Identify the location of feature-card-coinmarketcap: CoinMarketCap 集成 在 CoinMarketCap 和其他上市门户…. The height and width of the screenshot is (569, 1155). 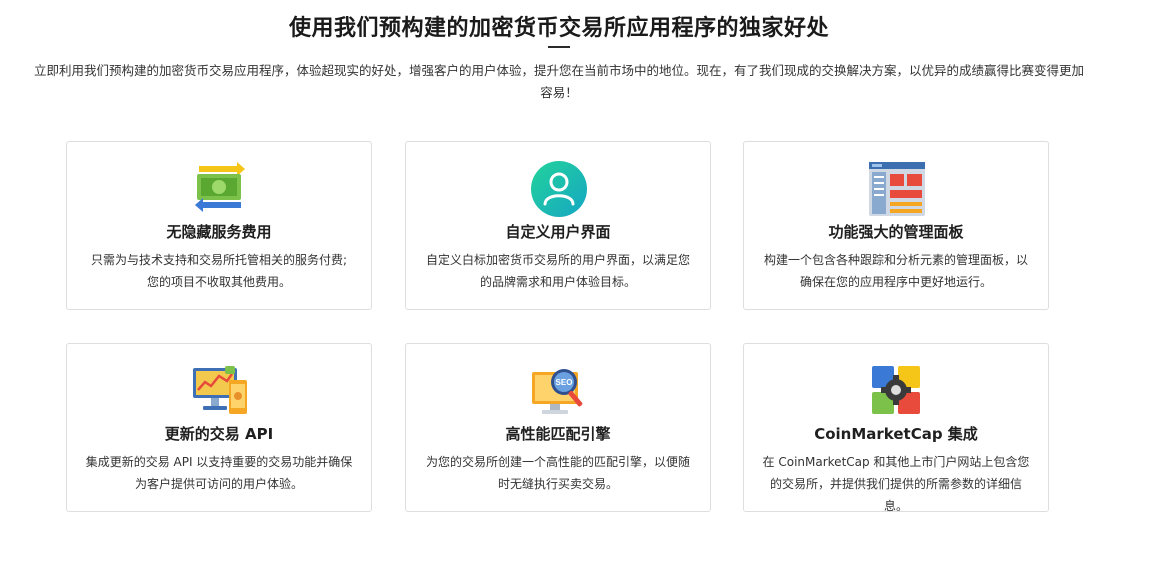
(896, 428).